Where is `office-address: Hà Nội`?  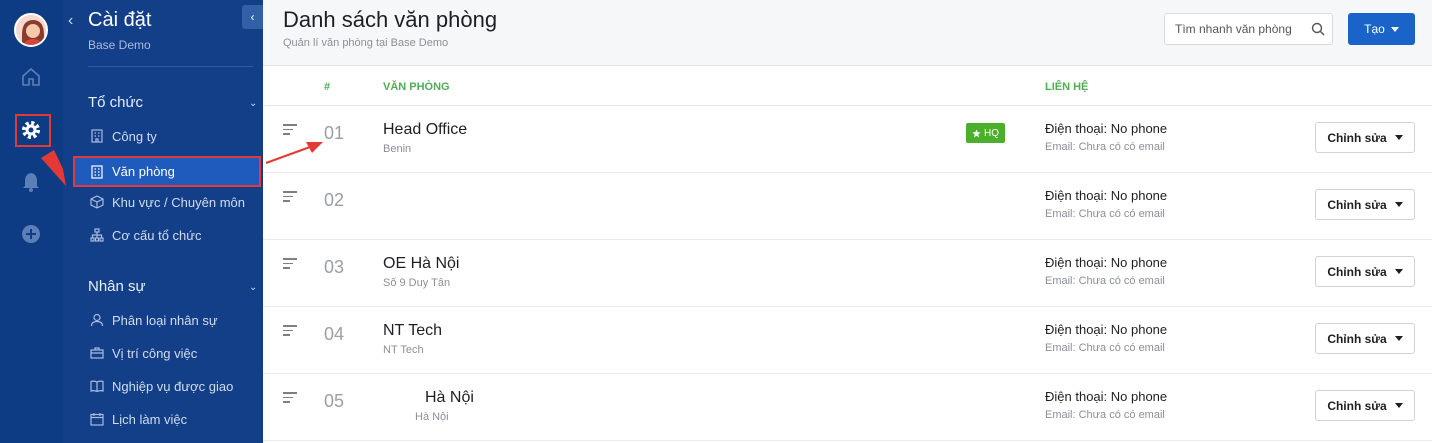 office-address: Hà Nội is located at coordinates (432, 417).